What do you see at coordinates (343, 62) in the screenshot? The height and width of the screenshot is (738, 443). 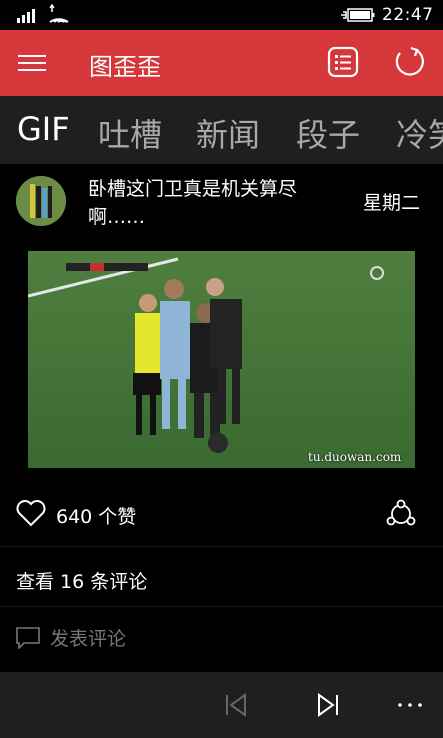 I see `list-icon` at bounding box center [343, 62].